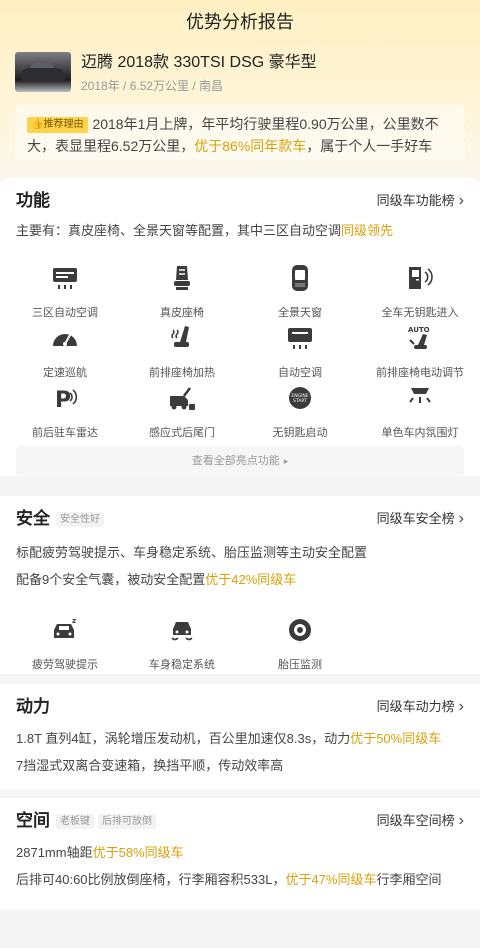  What do you see at coordinates (182, 278) in the screenshot?
I see `leather-seat-icon` at bounding box center [182, 278].